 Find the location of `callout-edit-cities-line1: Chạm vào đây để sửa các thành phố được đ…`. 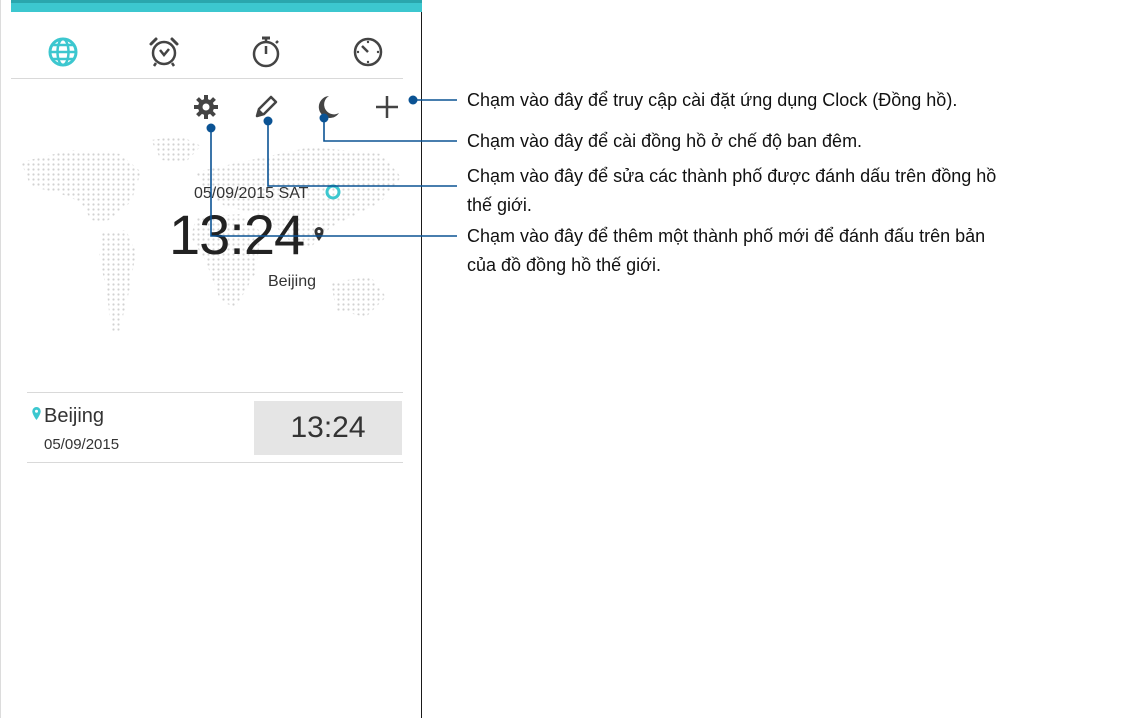

callout-edit-cities-line1: Chạm vào đây để sửa các thành phố được đ… is located at coordinates (732, 176).